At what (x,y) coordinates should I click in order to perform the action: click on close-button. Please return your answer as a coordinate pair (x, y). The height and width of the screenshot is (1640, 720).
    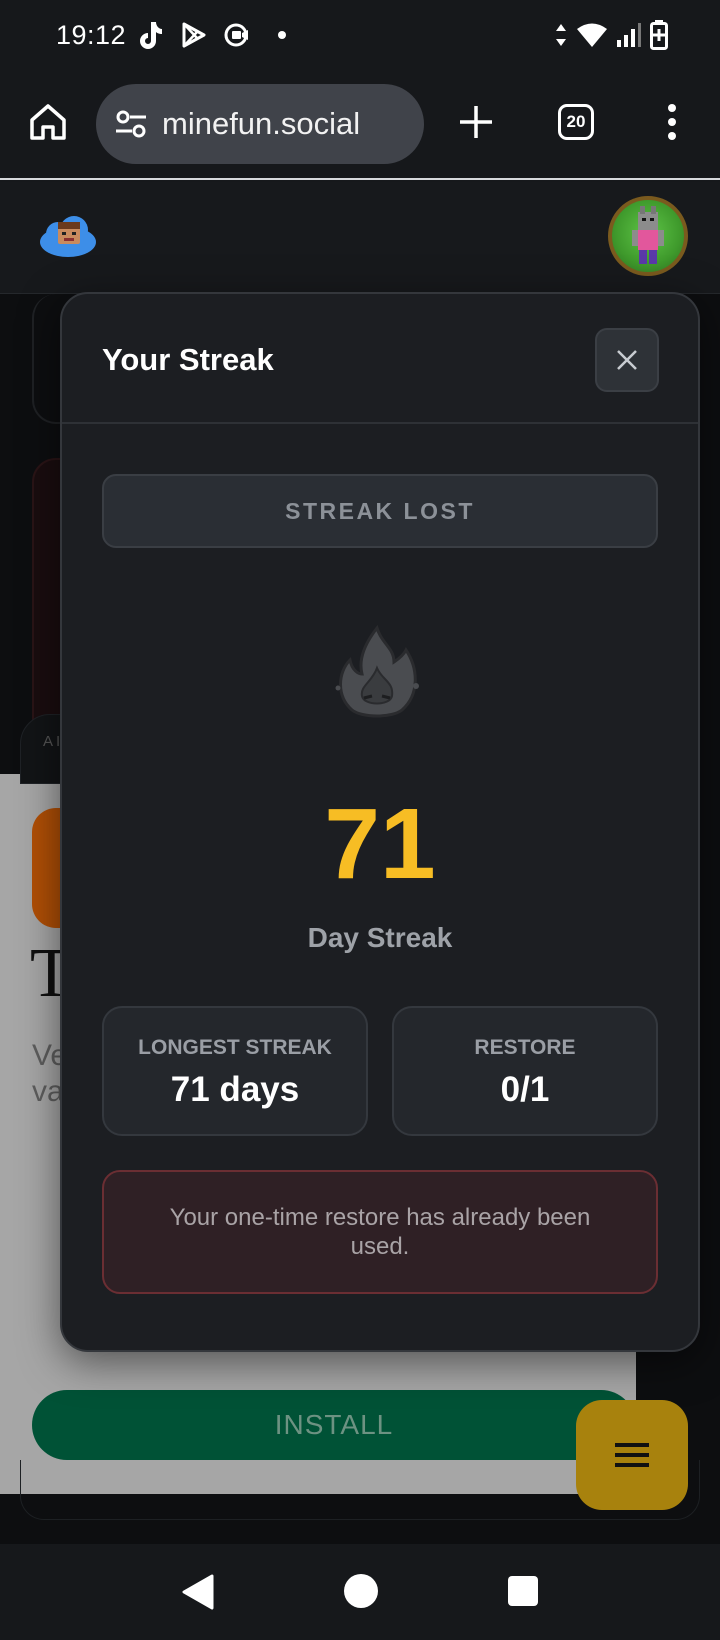
    Looking at the image, I should click on (627, 360).